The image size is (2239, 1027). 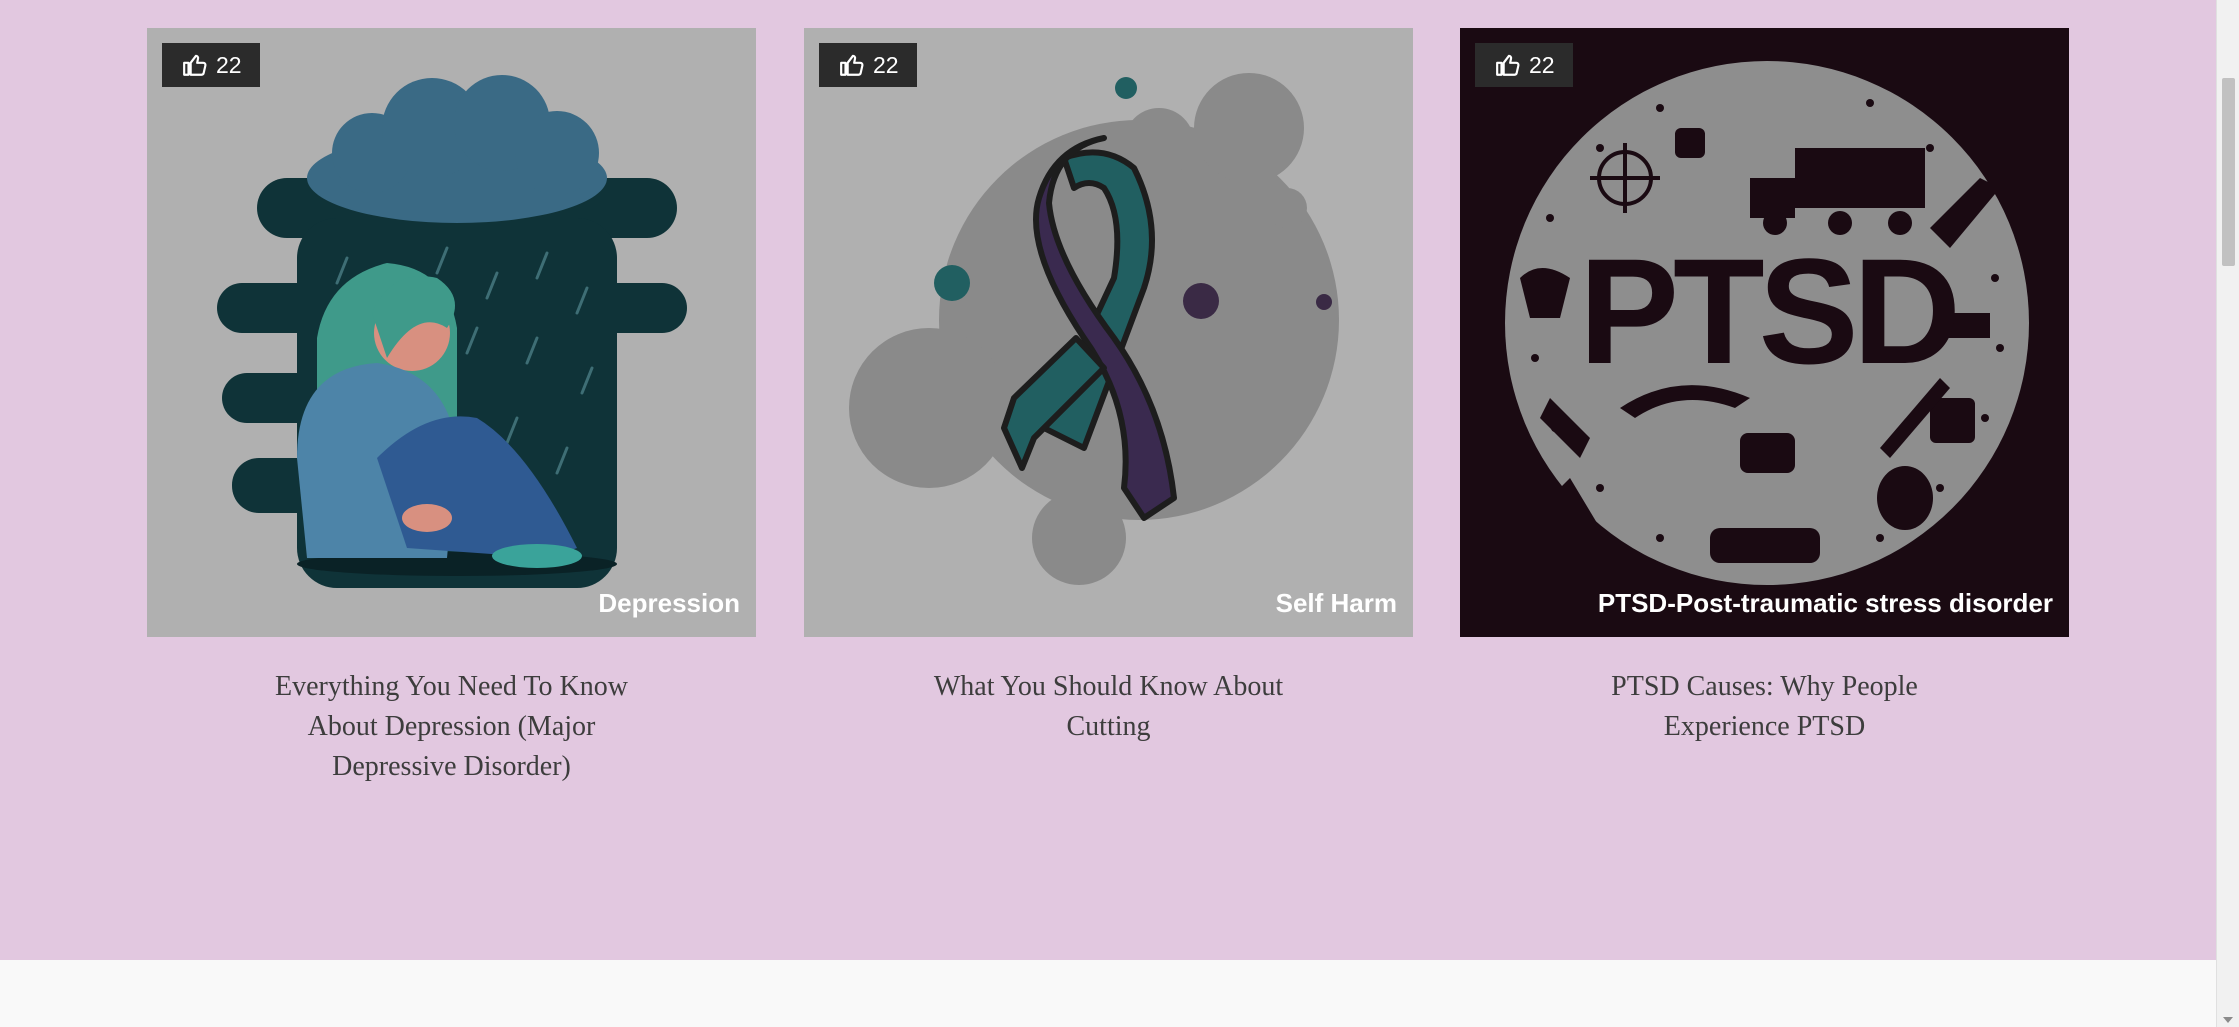 What do you see at coordinates (1336, 603) in the screenshot?
I see `category-label: Self Harm` at bounding box center [1336, 603].